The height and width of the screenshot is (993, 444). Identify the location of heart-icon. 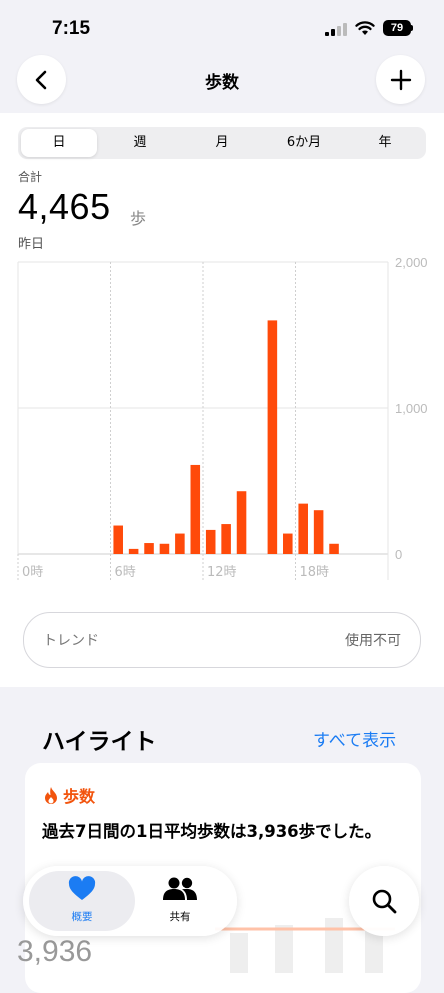
(82, 888).